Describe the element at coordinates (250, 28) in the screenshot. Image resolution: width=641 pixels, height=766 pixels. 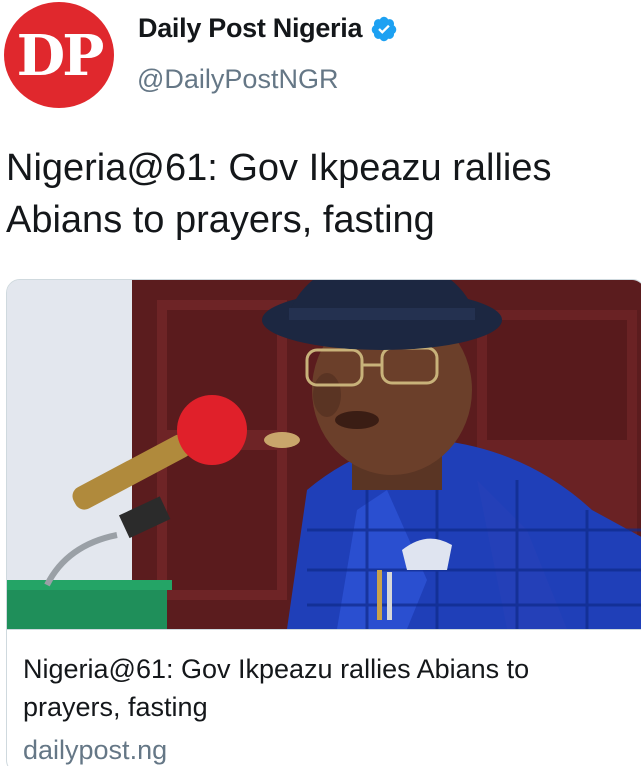
I see `author-display-name: Daily Post Nigeria` at that location.